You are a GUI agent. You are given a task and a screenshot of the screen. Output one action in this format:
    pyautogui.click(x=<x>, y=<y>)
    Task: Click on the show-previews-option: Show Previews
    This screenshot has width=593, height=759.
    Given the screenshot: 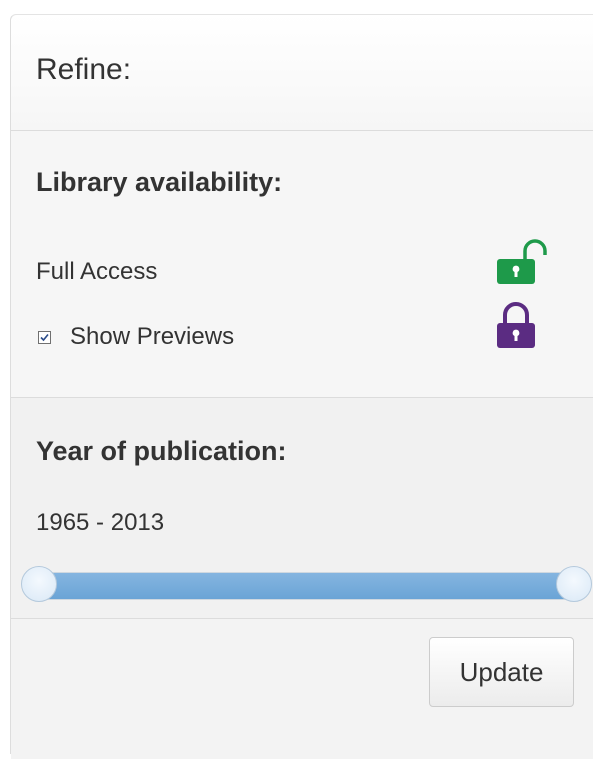 What is the action you would take?
    pyautogui.click(x=136, y=337)
    